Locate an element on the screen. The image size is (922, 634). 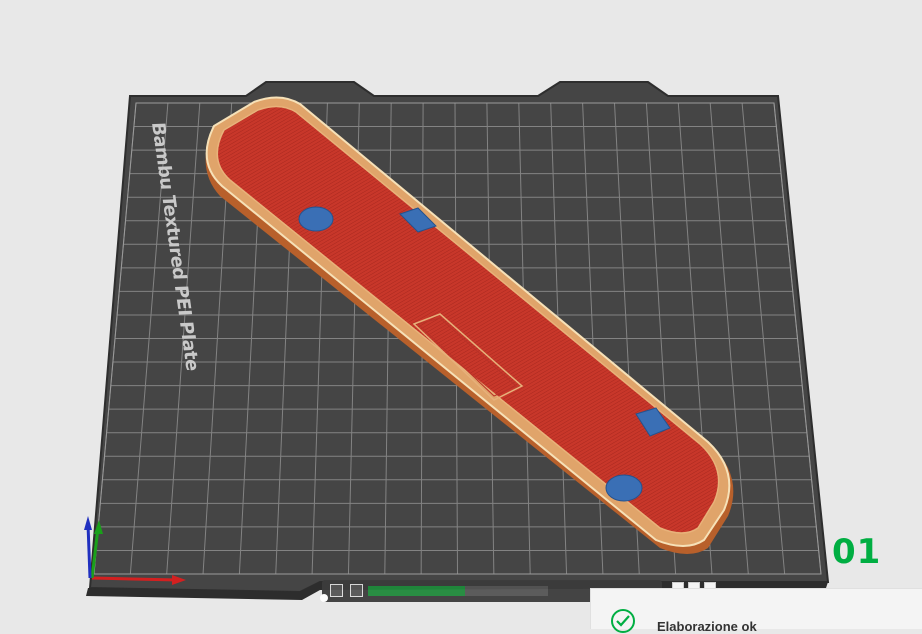
slice-notification: Elaborazione ok is located at coordinates (756, 611).